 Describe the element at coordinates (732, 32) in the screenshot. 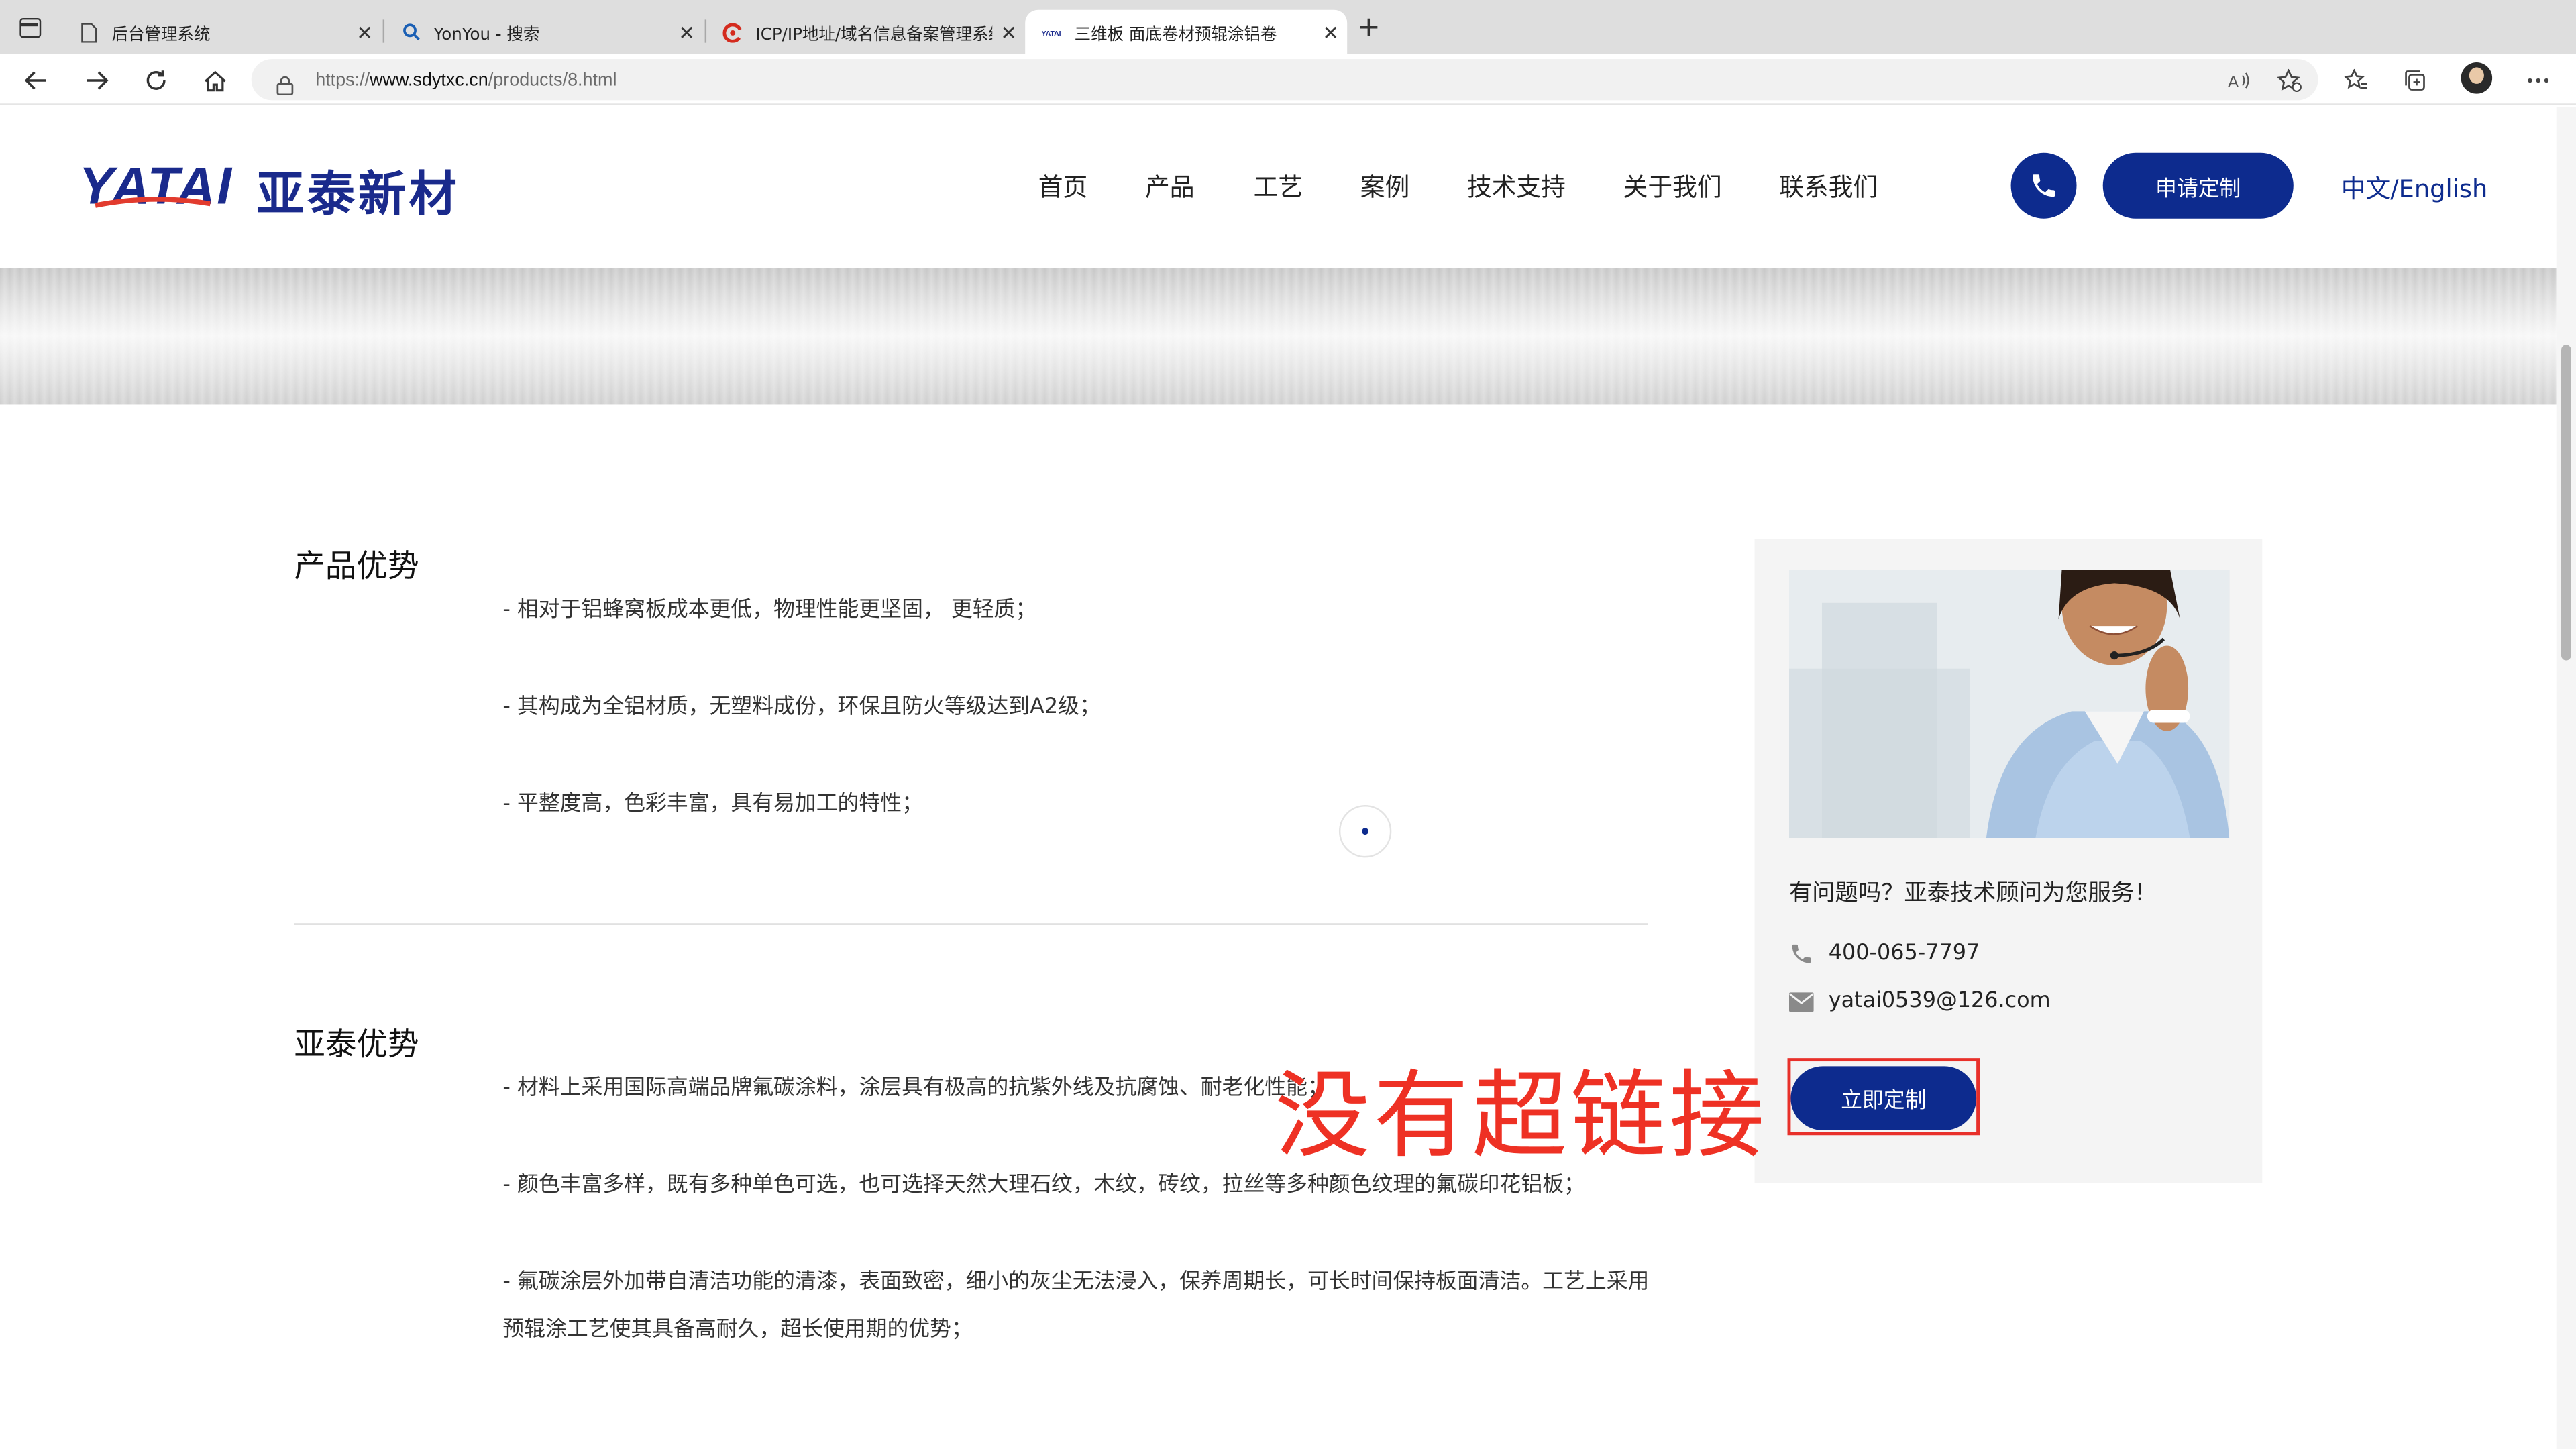

I see `icp-icon` at that location.